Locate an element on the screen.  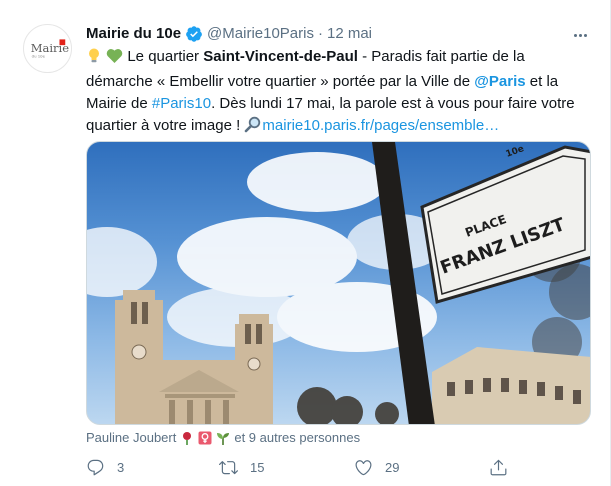
reply-button: 3 is located at coordinates (105, 467).